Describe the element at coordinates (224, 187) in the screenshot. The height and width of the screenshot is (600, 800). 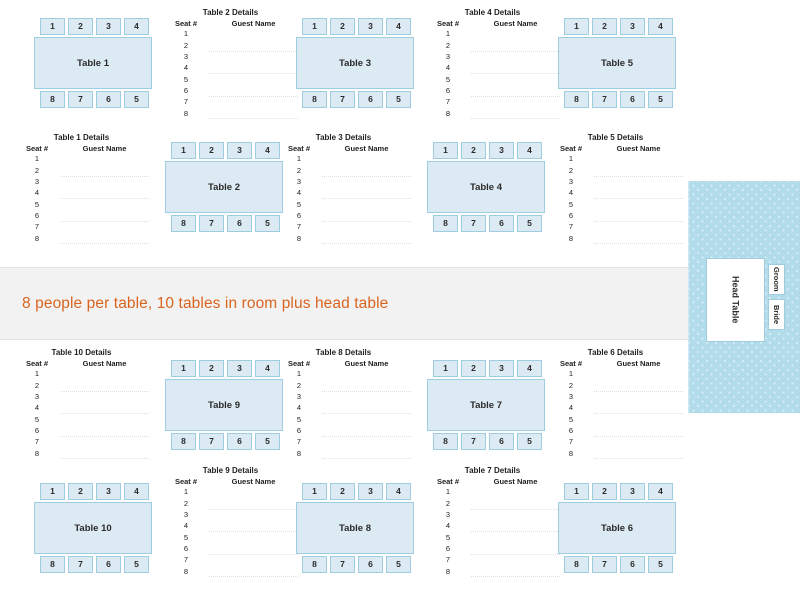
I see `table-body: Table 2` at that location.